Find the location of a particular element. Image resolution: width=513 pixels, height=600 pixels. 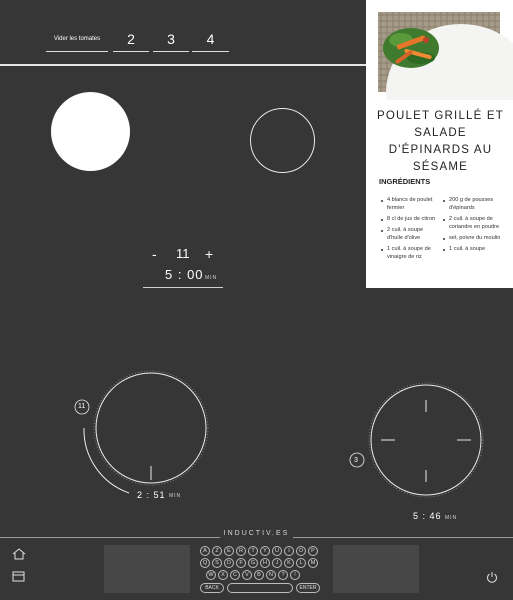

back-key: BACK is located at coordinates (212, 588).